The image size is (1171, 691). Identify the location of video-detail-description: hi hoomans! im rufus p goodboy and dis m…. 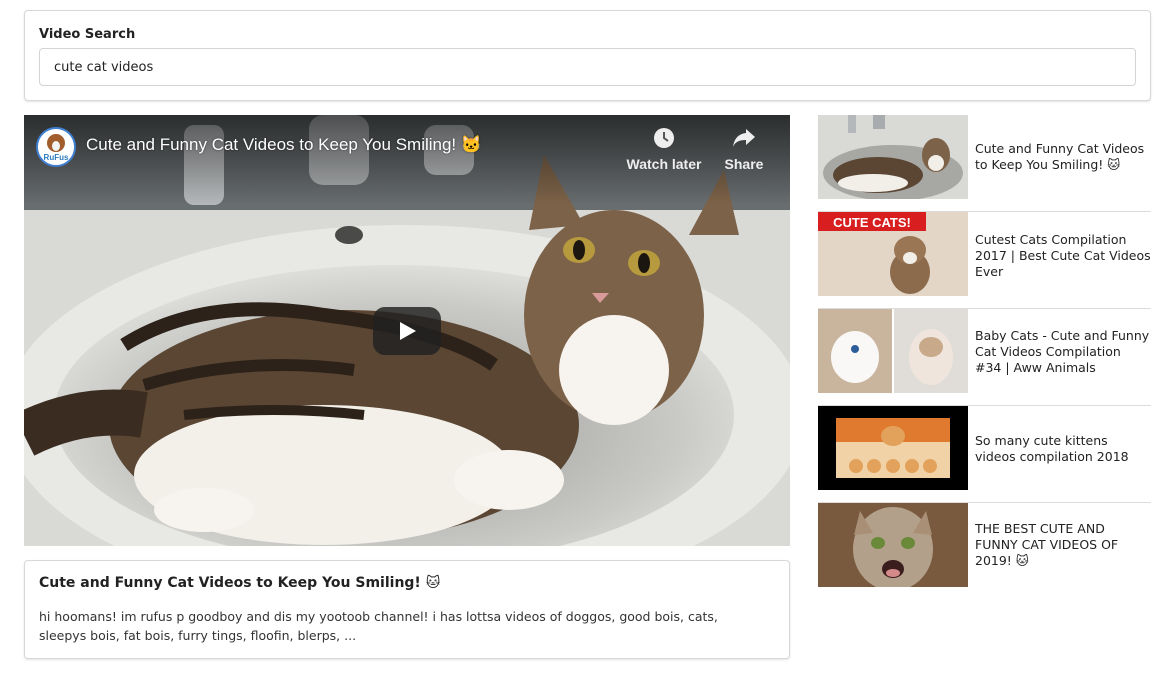
(378, 626).